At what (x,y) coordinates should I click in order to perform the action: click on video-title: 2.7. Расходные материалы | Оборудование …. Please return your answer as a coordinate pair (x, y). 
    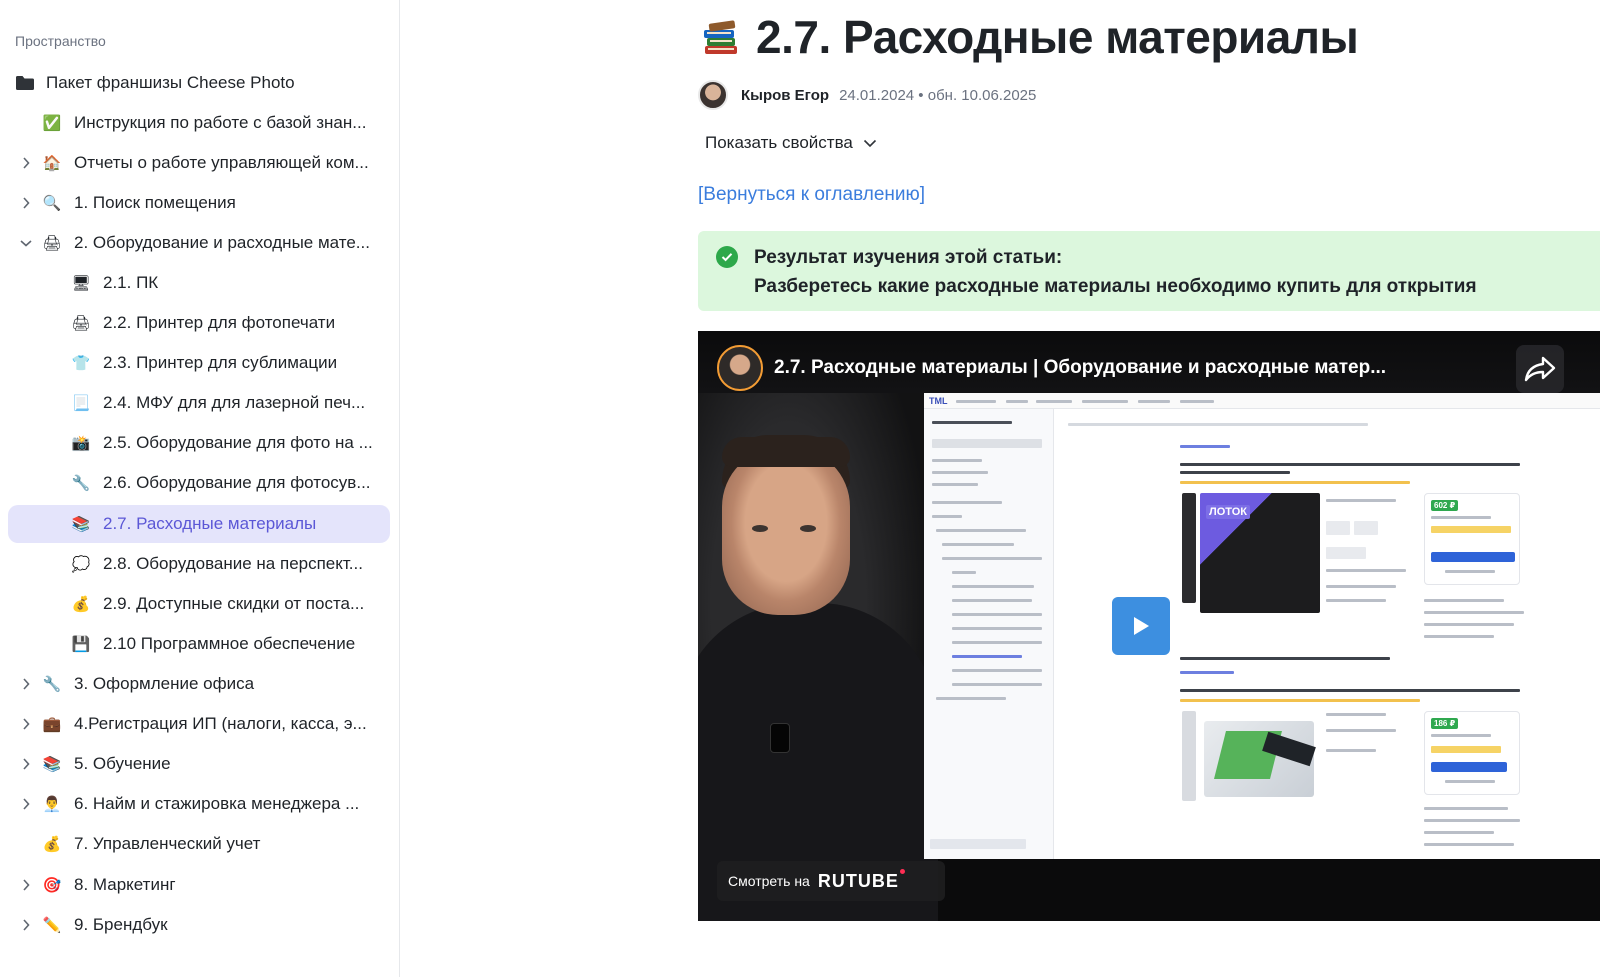
    Looking at the image, I should click on (1080, 368).